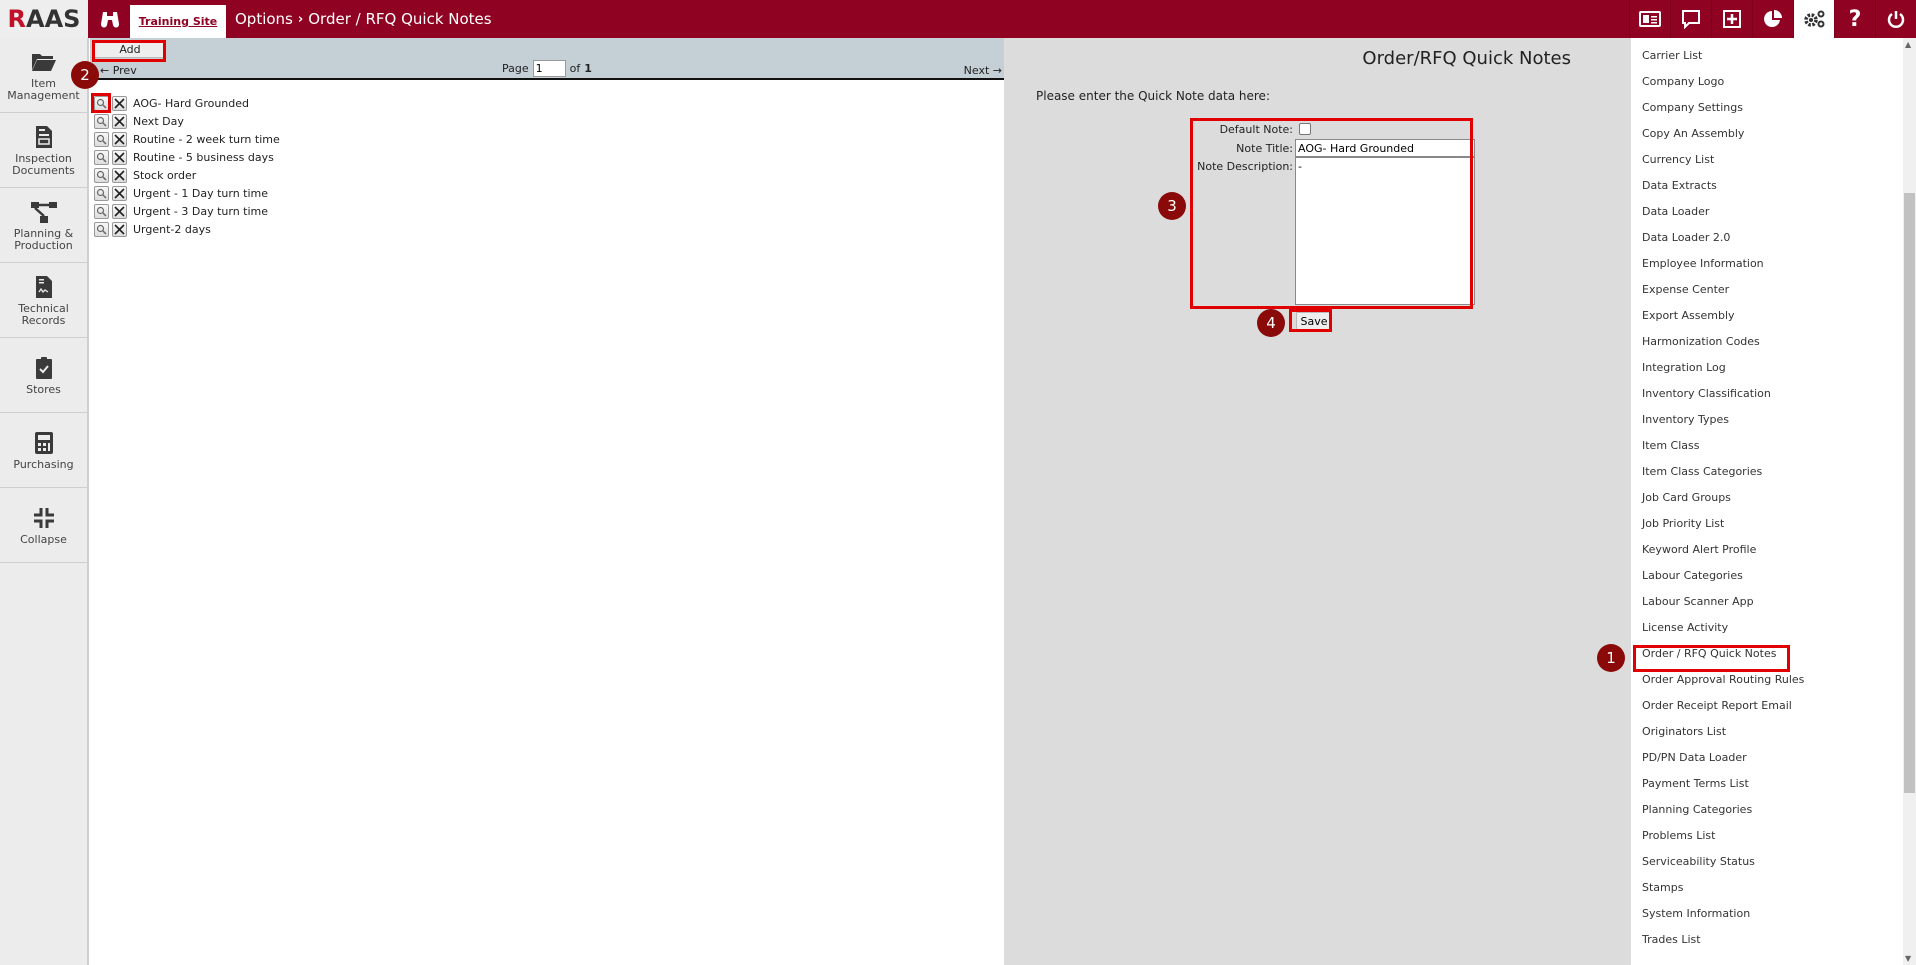 Image resolution: width=1916 pixels, height=965 pixels. What do you see at coordinates (44, 137) in the screenshot?
I see `document-icon` at bounding box center [44, 137].